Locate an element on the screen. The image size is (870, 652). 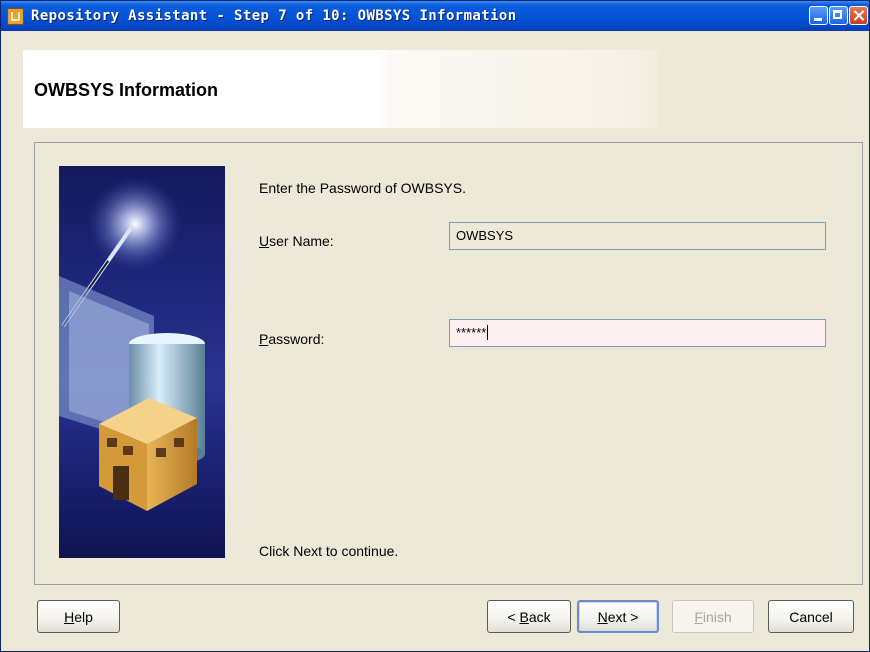
text-cursor is located at coordinates (488, 332).